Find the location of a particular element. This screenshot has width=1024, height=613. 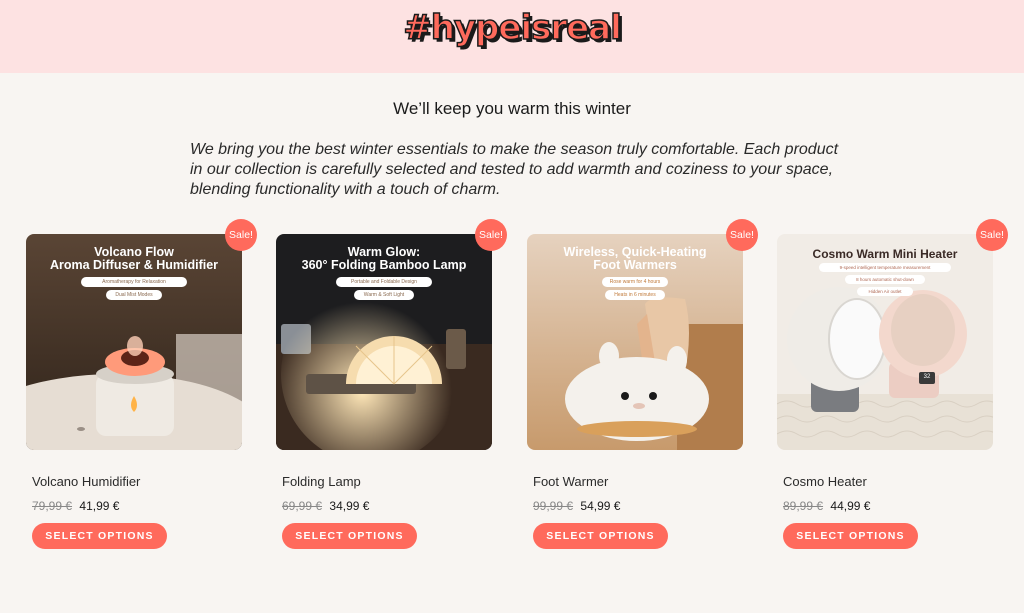

product-name: Folding Lamp is located at coordinates (321, 481).